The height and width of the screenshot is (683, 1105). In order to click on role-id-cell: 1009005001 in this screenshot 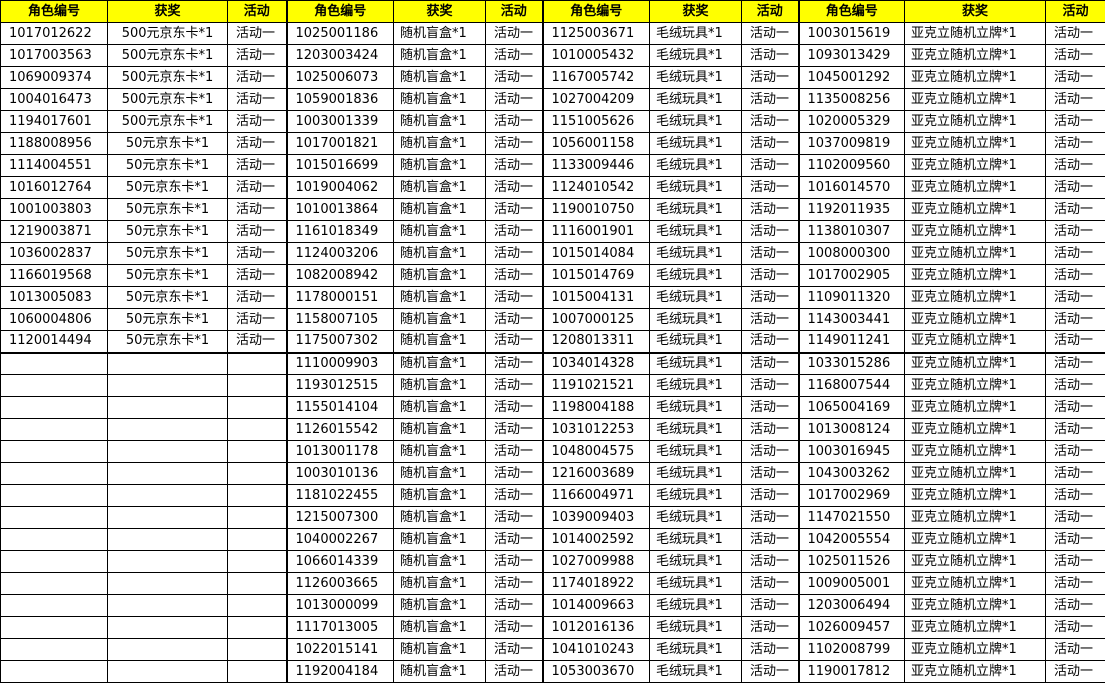, I will do `click(851, 583)`.